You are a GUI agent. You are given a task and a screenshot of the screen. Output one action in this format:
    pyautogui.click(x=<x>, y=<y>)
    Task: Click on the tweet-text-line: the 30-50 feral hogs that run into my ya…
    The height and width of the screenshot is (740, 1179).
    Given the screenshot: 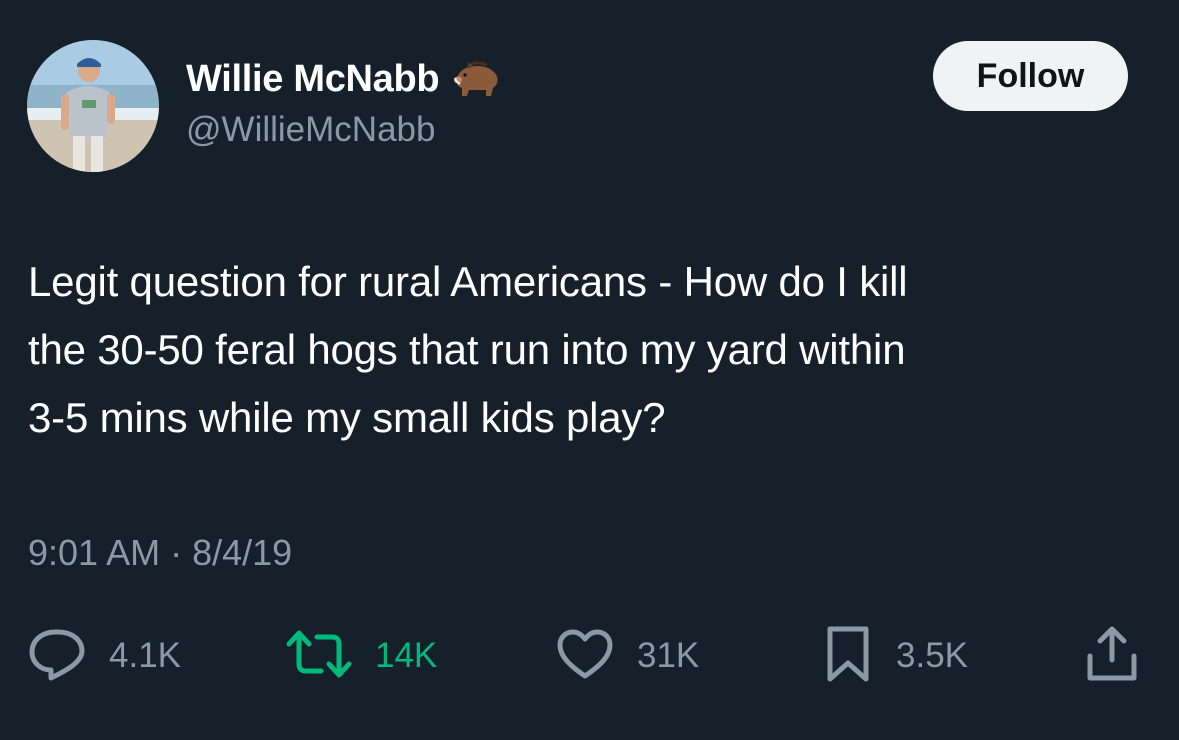 What is the action you would take?
    pyautogui.click(x=467, y=349)
    